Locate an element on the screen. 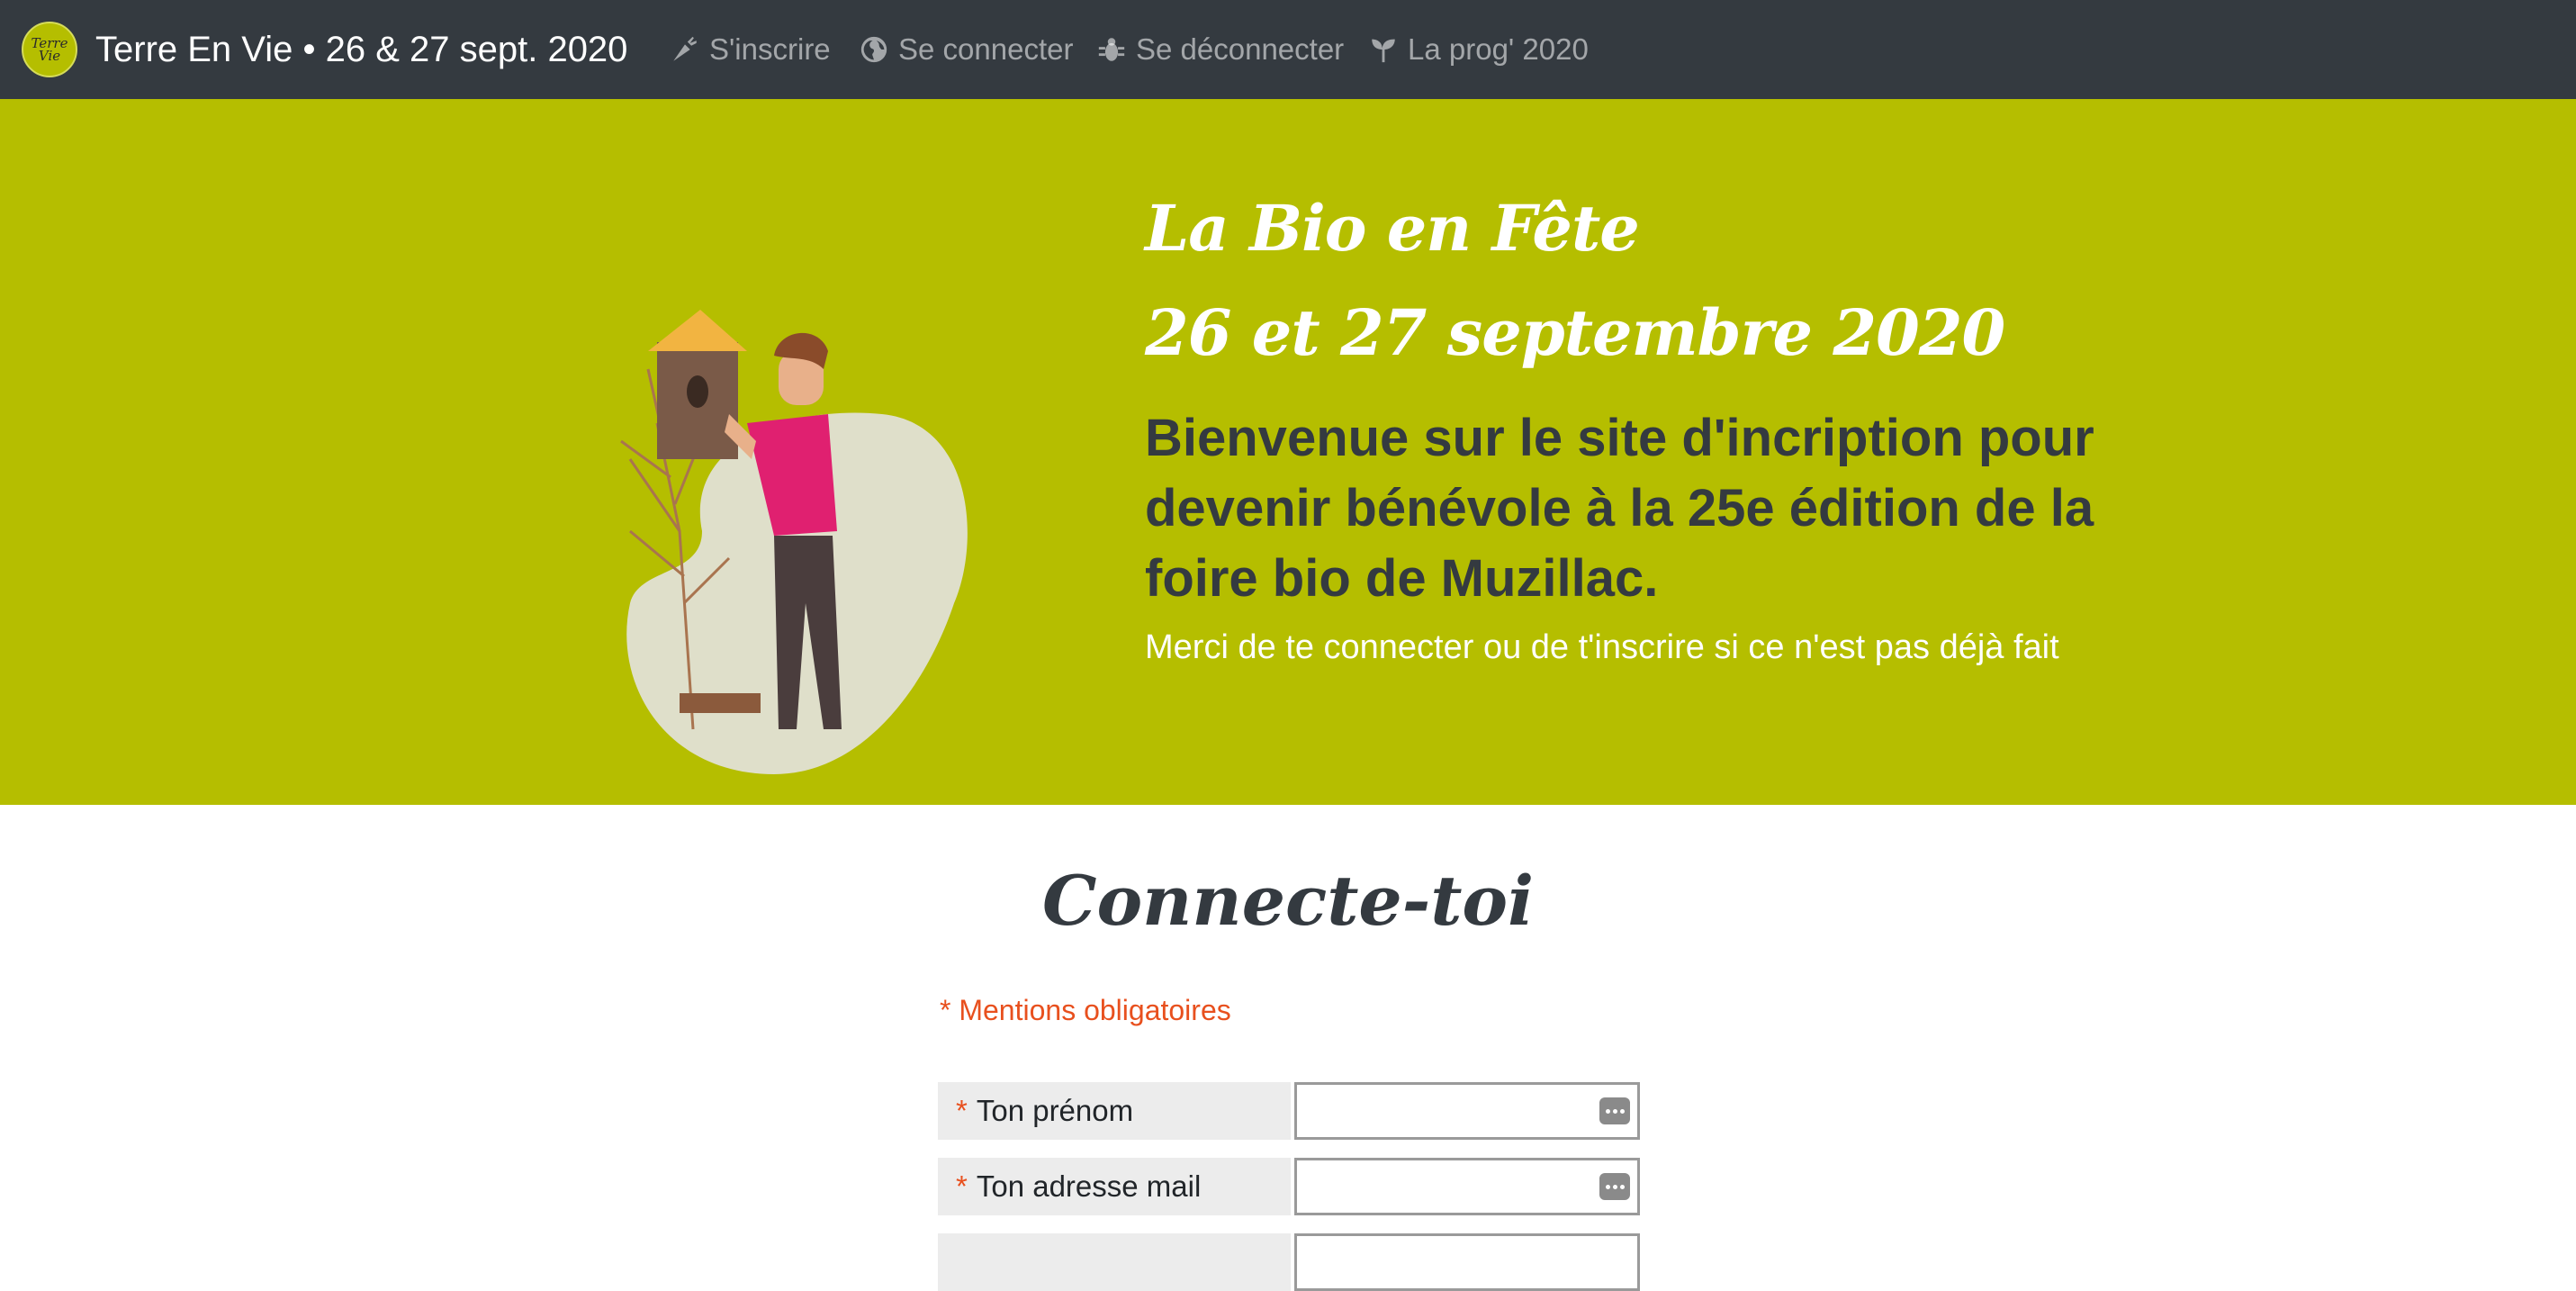  prenom-input-box is located at coordinates (1467, 1111).